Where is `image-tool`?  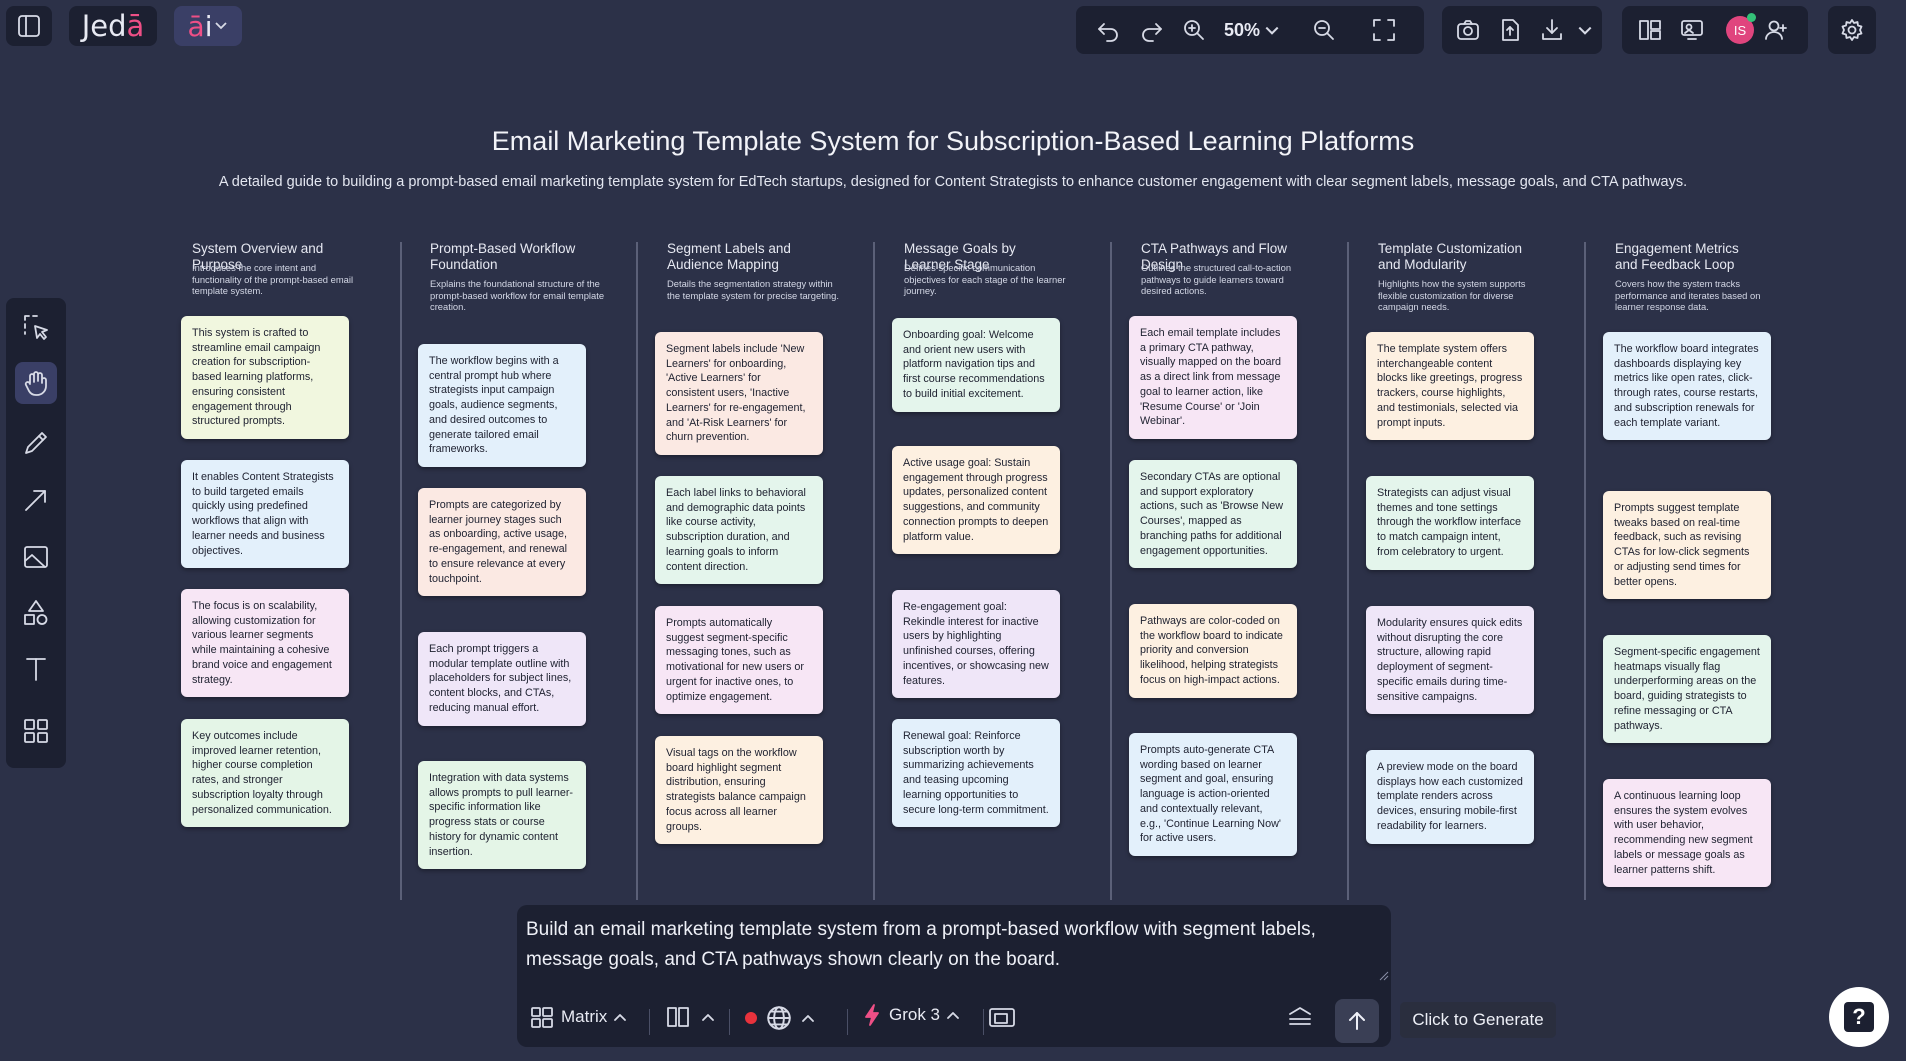
image-tool is located at coordinates (36, 557).